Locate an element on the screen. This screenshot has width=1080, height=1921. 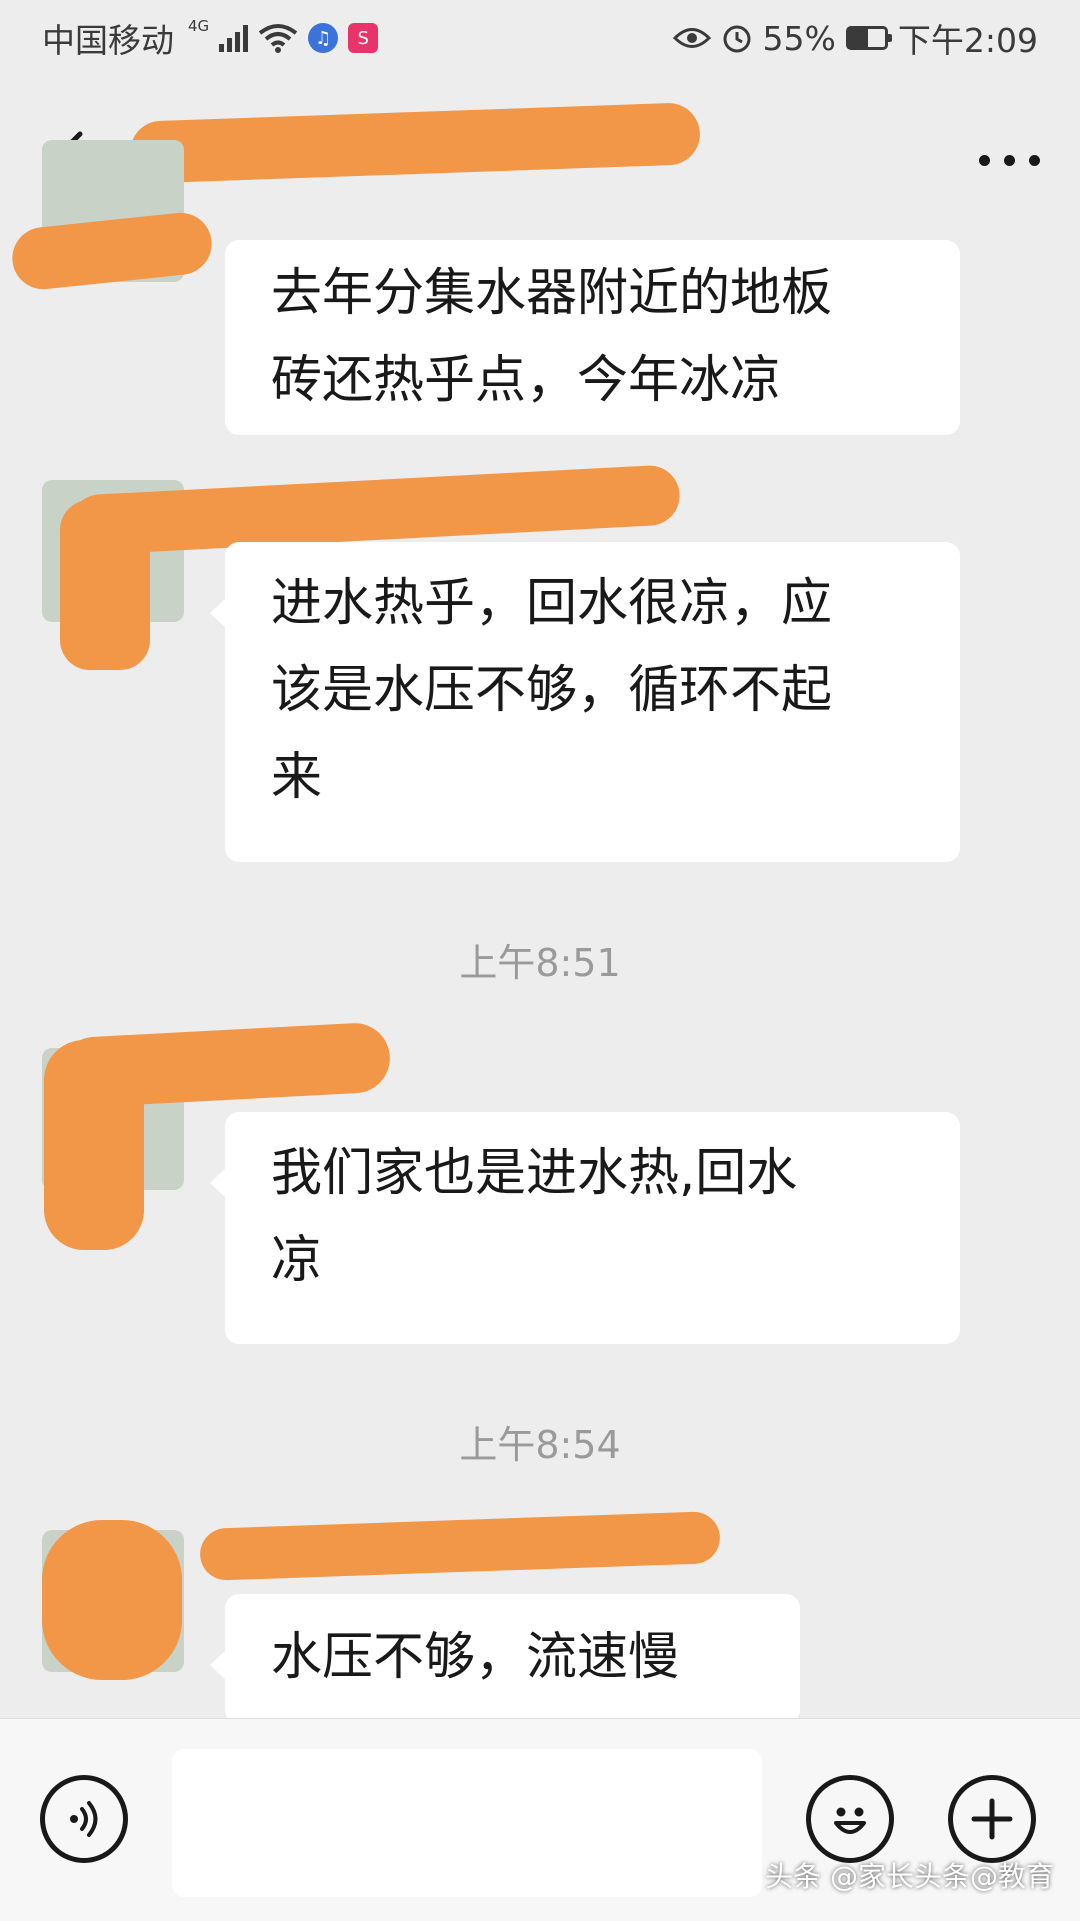
message-bubble: 我们家也是进水热,回水 凉 is located at coordinates (585, 1228).